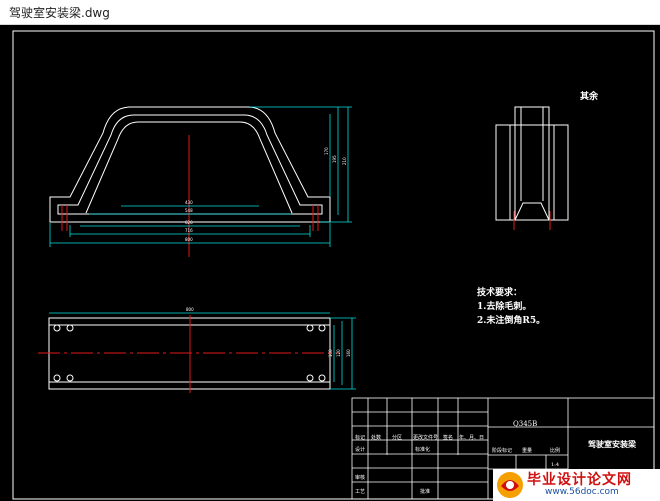 The width and height of the screenshot is (660, 501). Describe the element at coordinates (532, 163) in the screenshot. I see `side-view` at that location.